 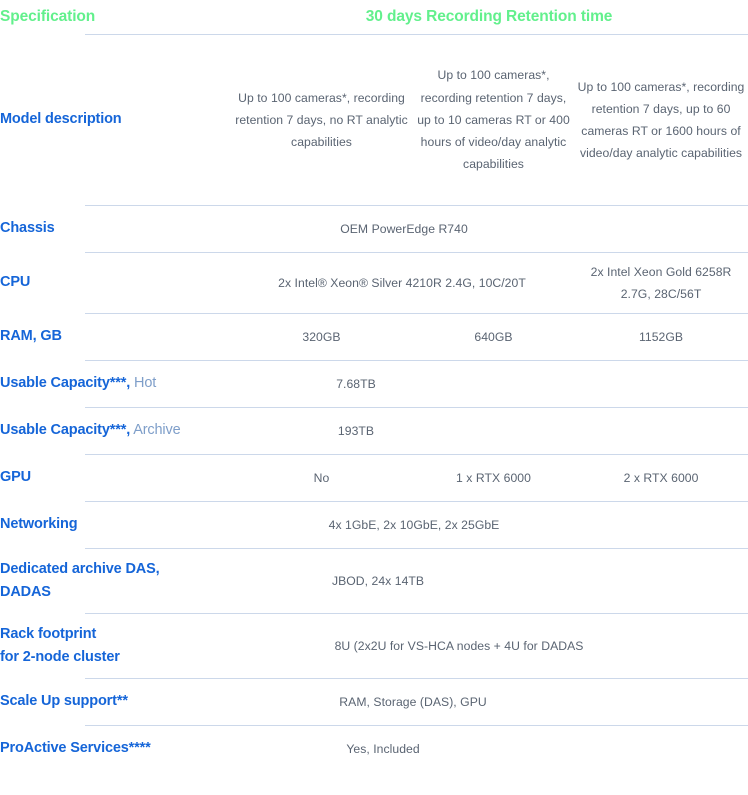 I want to click on row-label-model-description: Model description, so click(x=61, y=119).